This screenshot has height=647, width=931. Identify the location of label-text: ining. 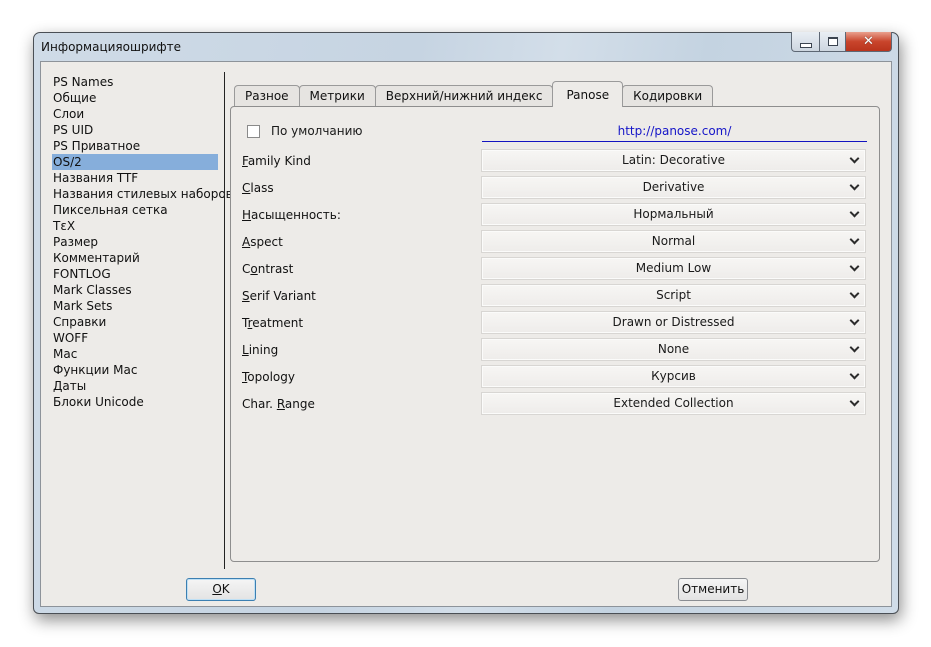
(263, 350).